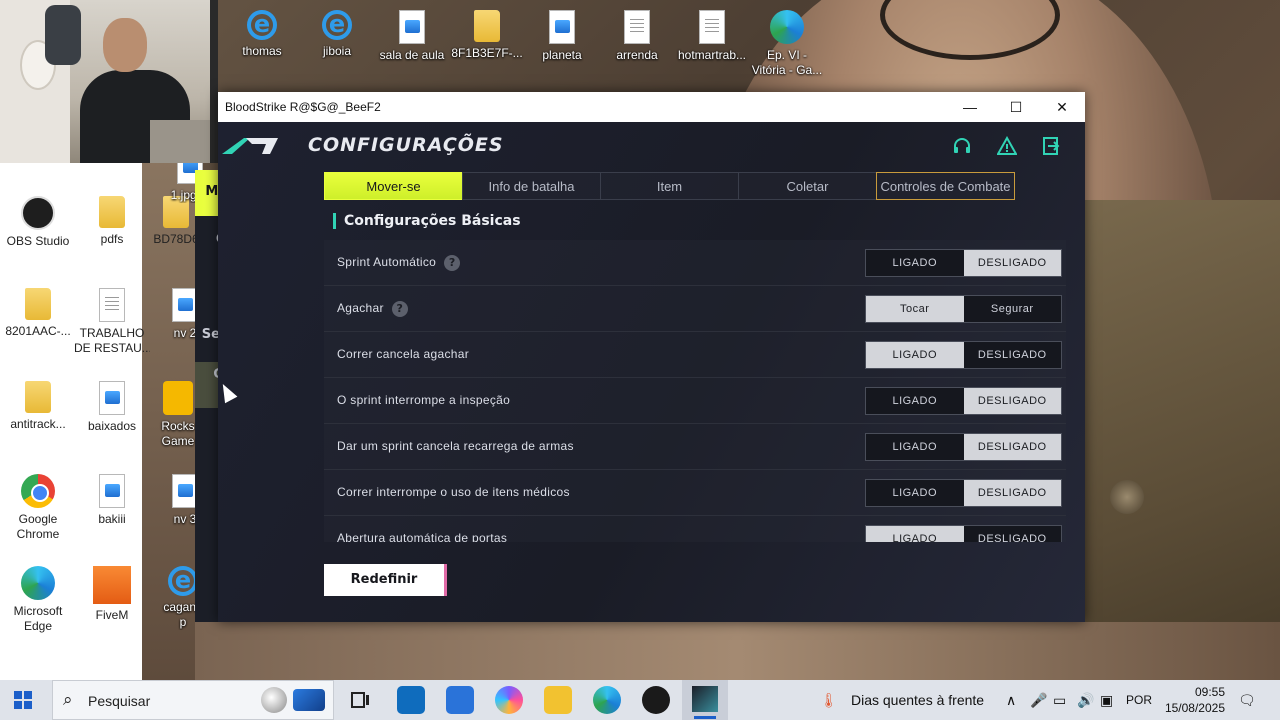 This screenshot has width=1280, height=720. What do you see at coordinates (214, 81) in the screenshot?
I see `webcam-edge` at bounding box center [214, 81].